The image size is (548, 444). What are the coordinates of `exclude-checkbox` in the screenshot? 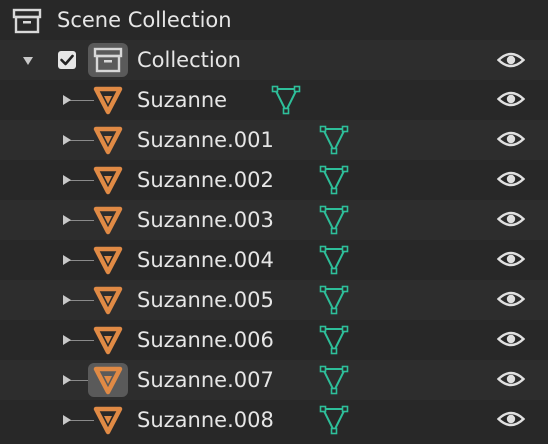 It's located at (67, 60).